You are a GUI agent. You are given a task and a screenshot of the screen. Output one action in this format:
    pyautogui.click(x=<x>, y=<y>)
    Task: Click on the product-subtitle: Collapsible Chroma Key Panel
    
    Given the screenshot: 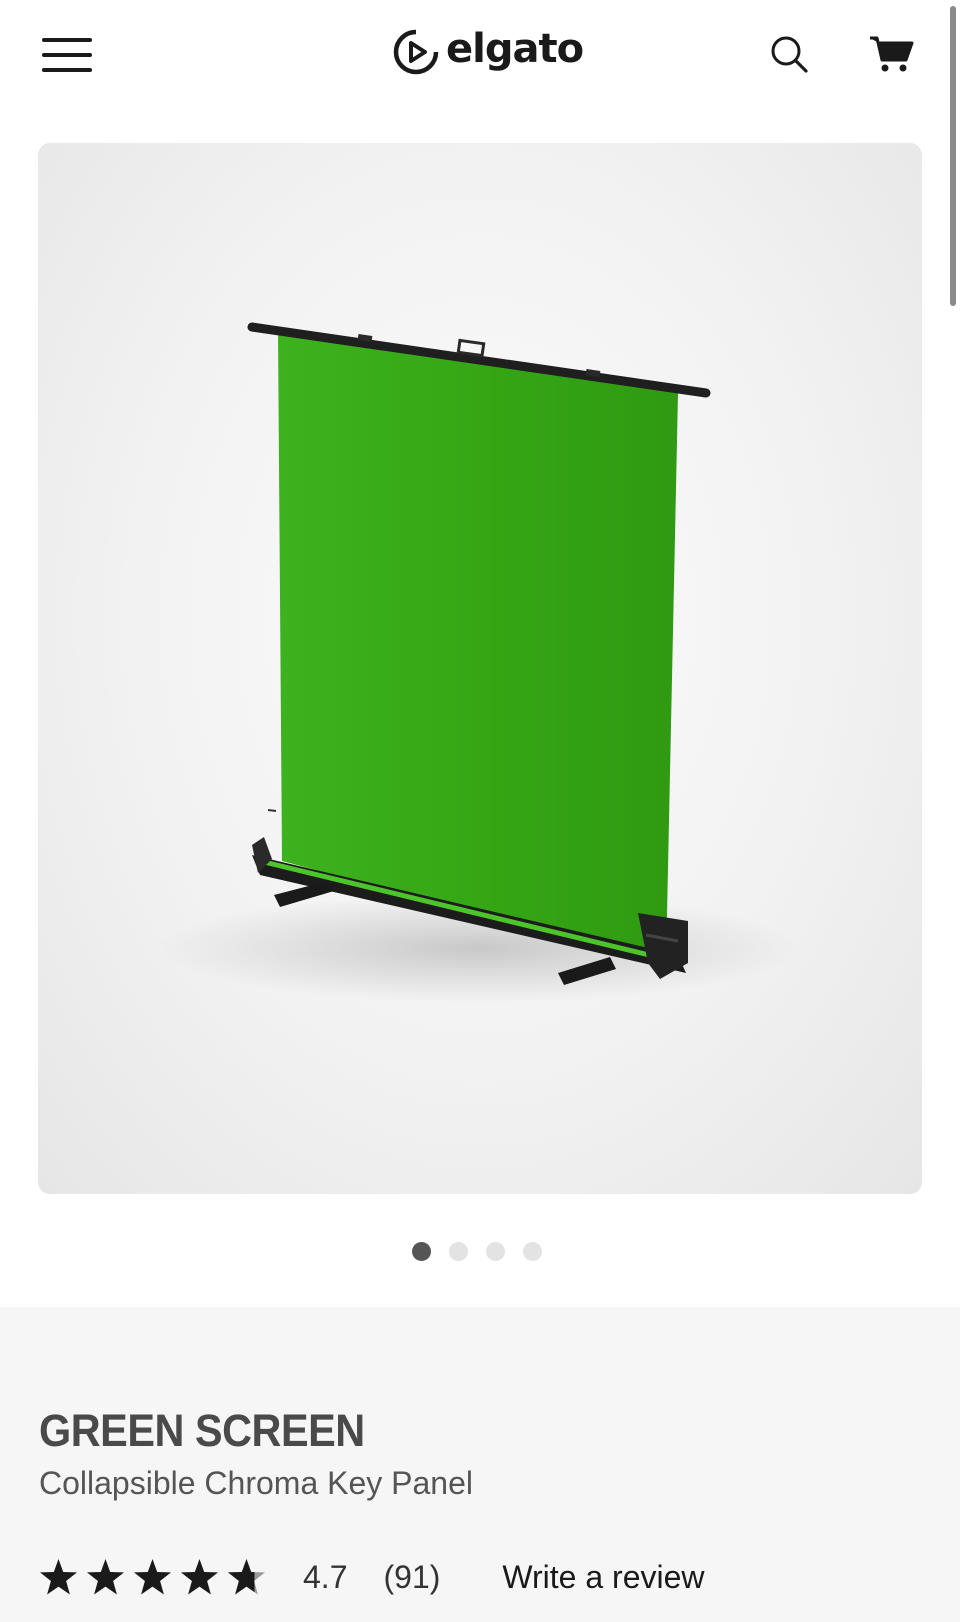 What is the action you would take?
    pyautogui.click(x=256, y=1483)
    